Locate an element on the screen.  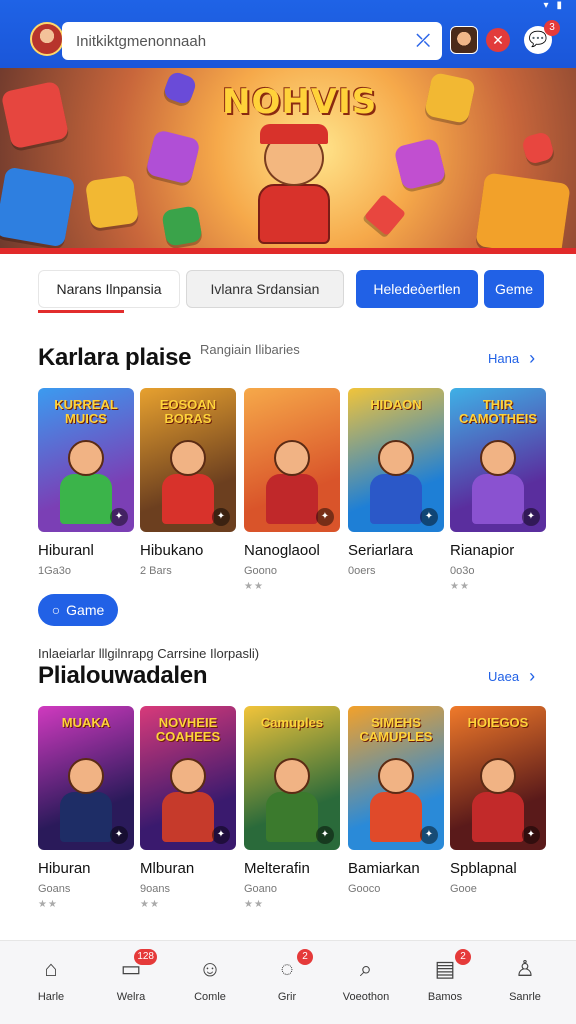
nav-item-5: ▤ 2 Bamos is located at coordinates (445, 976).